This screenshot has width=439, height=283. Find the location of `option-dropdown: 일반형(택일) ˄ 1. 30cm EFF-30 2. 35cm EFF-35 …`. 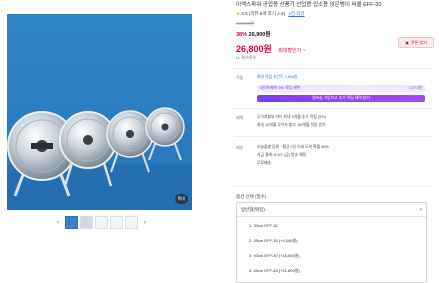

option-dropdown: 일반형(택일) ˄ 1. 30cm EFF-30 2. 35cm EFF-35 … is located at coordinates (331, 242).